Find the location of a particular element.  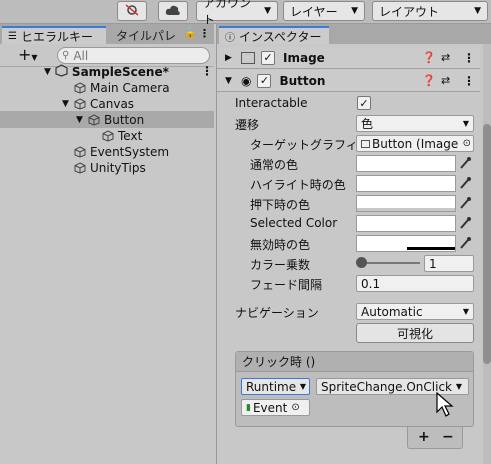

scene-row: ▼ SampleScene* is located at coordinates (106, 72).